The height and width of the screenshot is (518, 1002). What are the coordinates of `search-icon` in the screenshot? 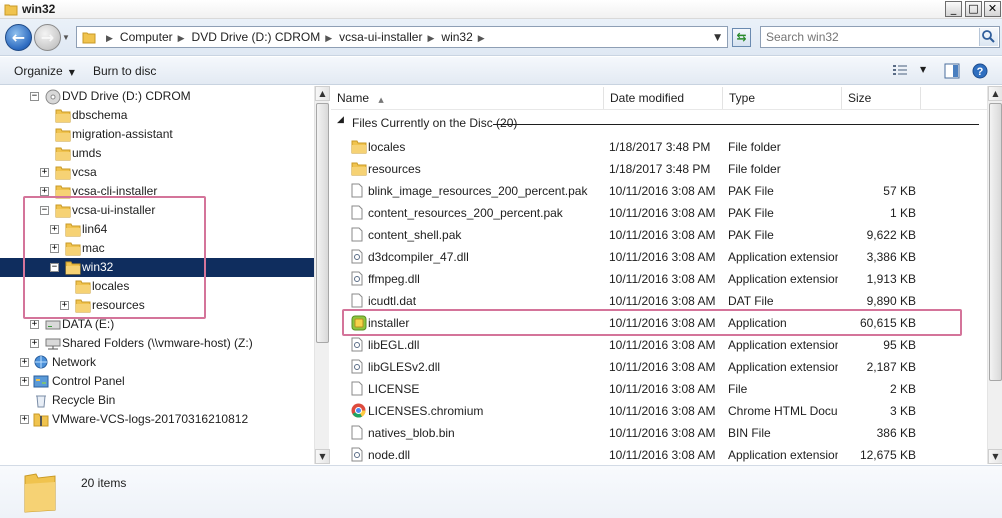 It's located at (988, 37).